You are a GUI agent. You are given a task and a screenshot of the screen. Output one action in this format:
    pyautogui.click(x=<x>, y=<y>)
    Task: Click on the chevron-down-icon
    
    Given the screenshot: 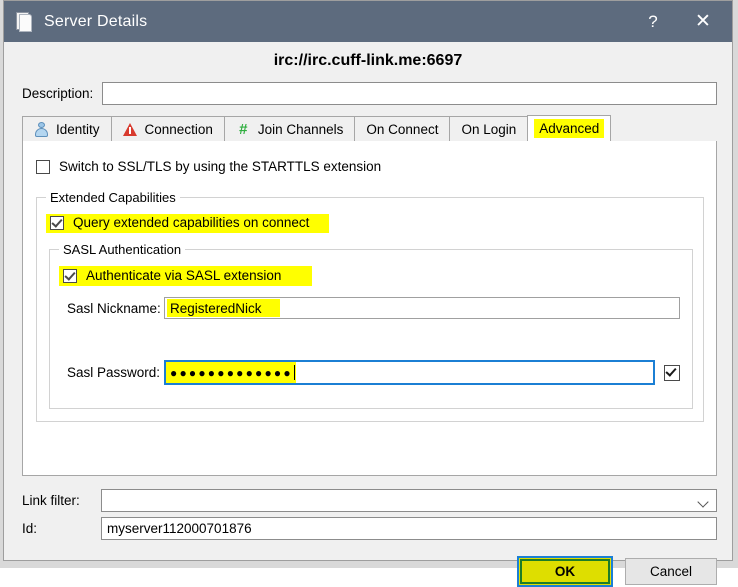 What is the action you would take?
    pyautogui.click(x=703, y=502)
    